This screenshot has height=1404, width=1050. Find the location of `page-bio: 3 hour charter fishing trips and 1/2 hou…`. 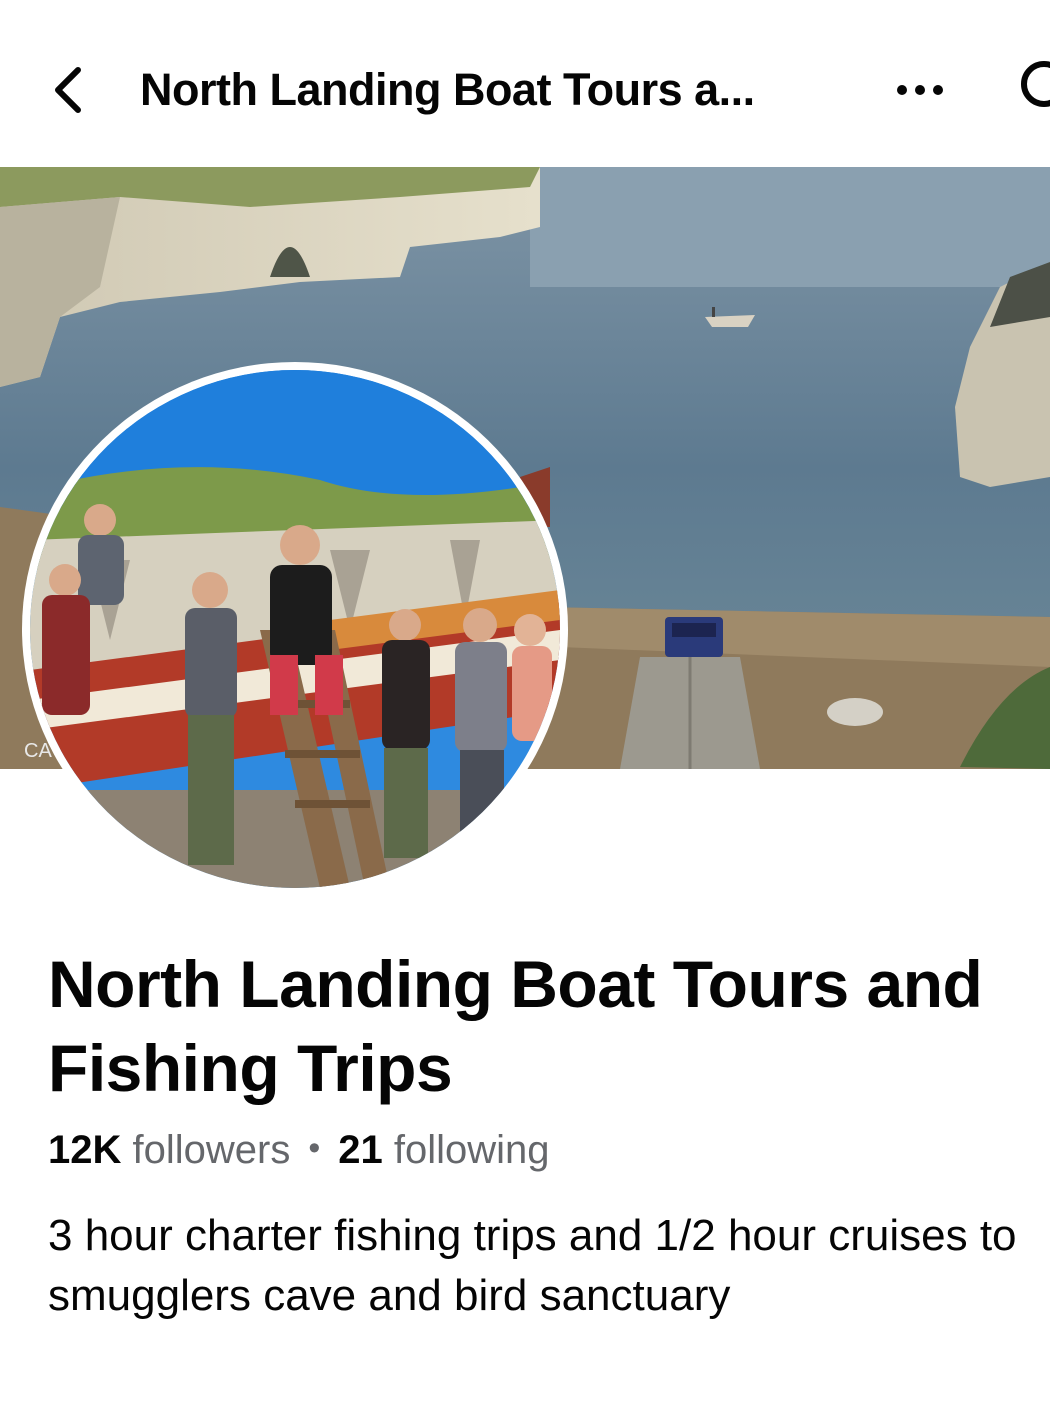

page-bio: 3 hour charter fishing trips and 1/2 hou… is located at coordinates (532, 1265).